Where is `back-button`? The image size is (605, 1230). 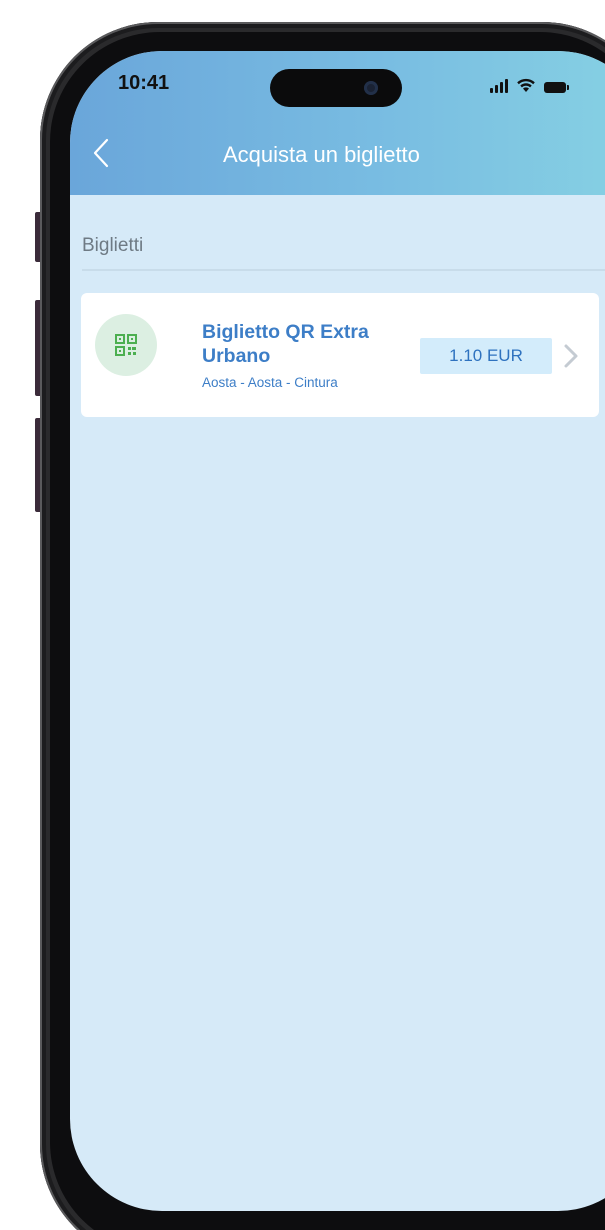 back-button is located at coordinates (101, 153).